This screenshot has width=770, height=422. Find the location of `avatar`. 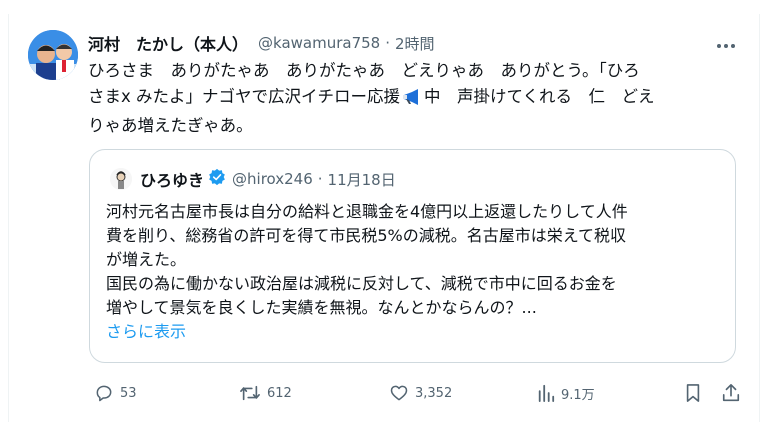

avatar is located at coordinates (53, 55).